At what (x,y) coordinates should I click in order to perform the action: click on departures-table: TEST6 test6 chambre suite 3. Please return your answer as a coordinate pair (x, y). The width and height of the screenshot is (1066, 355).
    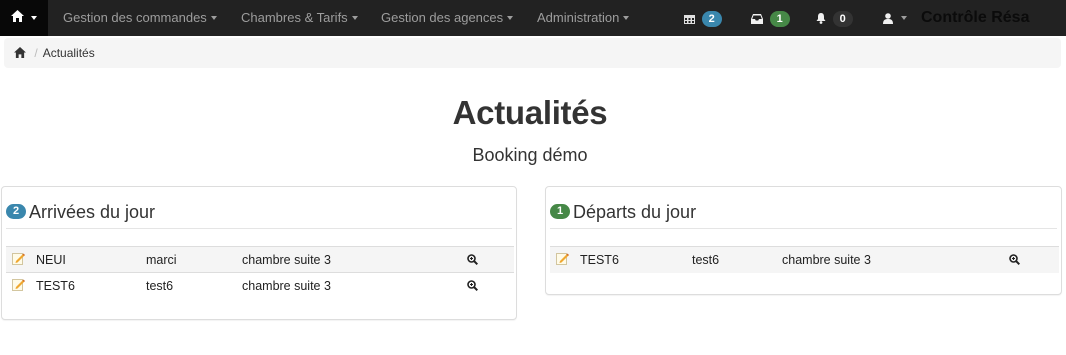
    Looking at the image, I should click on (804, 259).